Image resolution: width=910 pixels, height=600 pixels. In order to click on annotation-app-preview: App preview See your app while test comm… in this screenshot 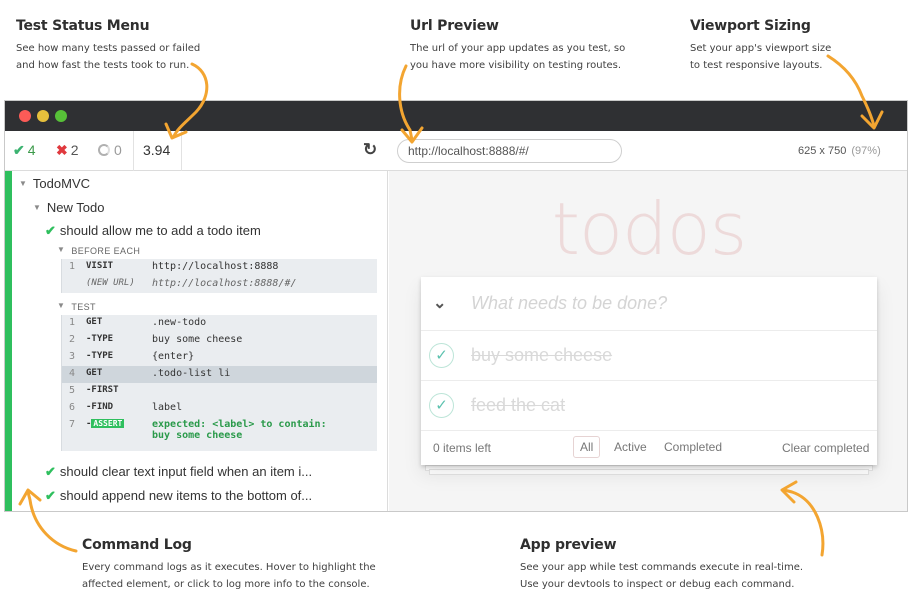, I will do `click(685, 565)`.